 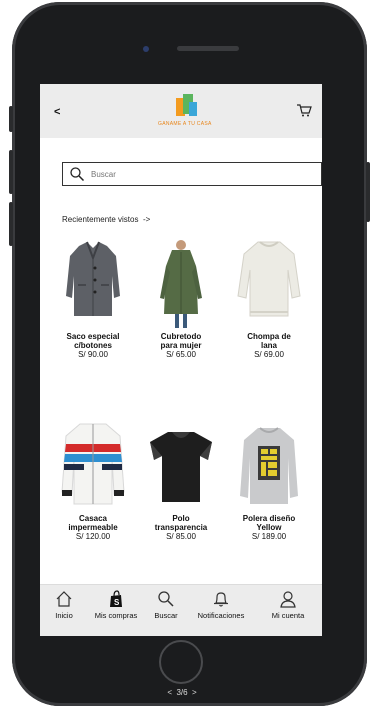 I want to click on recently-viewed-link: Recientemente vistos ->, so click(x=106, y=219).